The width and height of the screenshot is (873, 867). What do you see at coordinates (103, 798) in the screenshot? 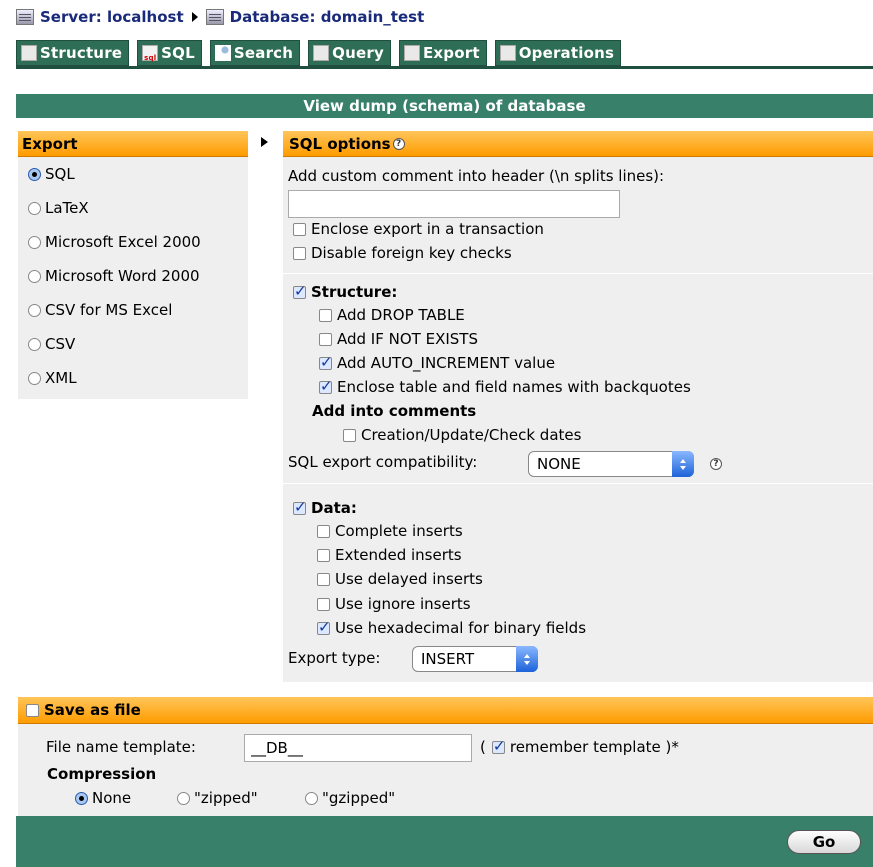
I see `compression-option-none: None` at bounding box center [103, 798].